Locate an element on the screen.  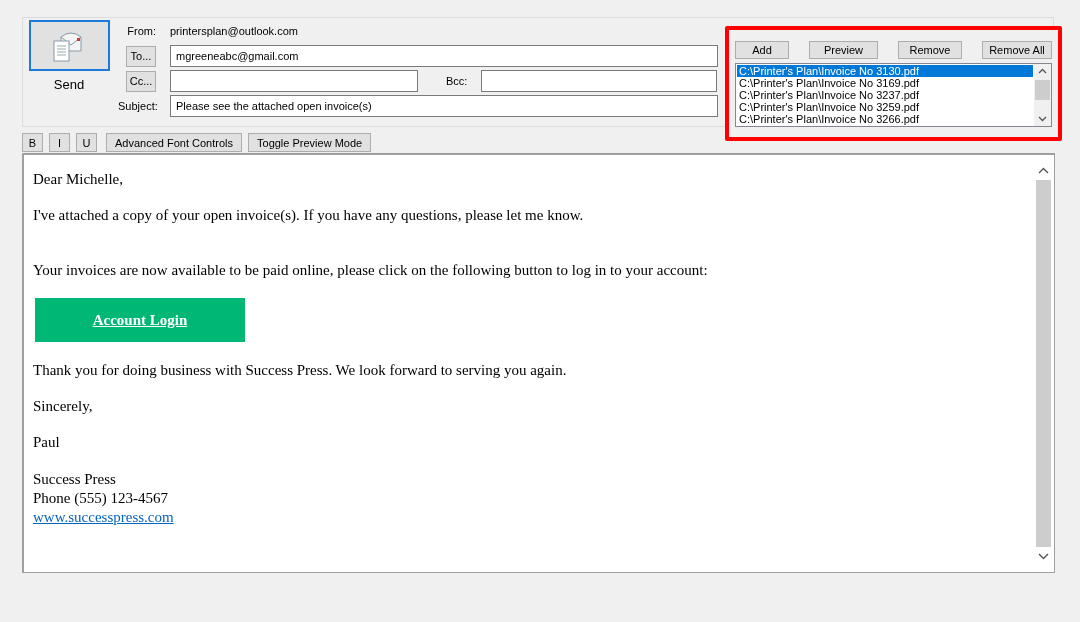
cc-field is located at coordinates (294, 81).